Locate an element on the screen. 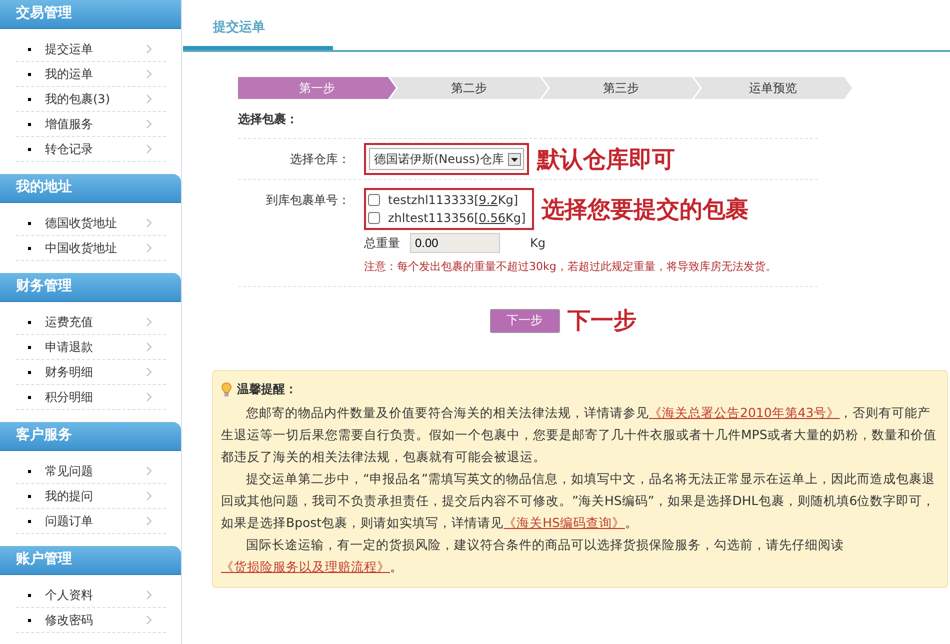 The width and height of the screenshot is (950, 644). warning-text: 注意：每个发出包裹的重量不超过30kg，若超过此规定重量，将导致库房无法发货。 is located at coordinates (570, 266).